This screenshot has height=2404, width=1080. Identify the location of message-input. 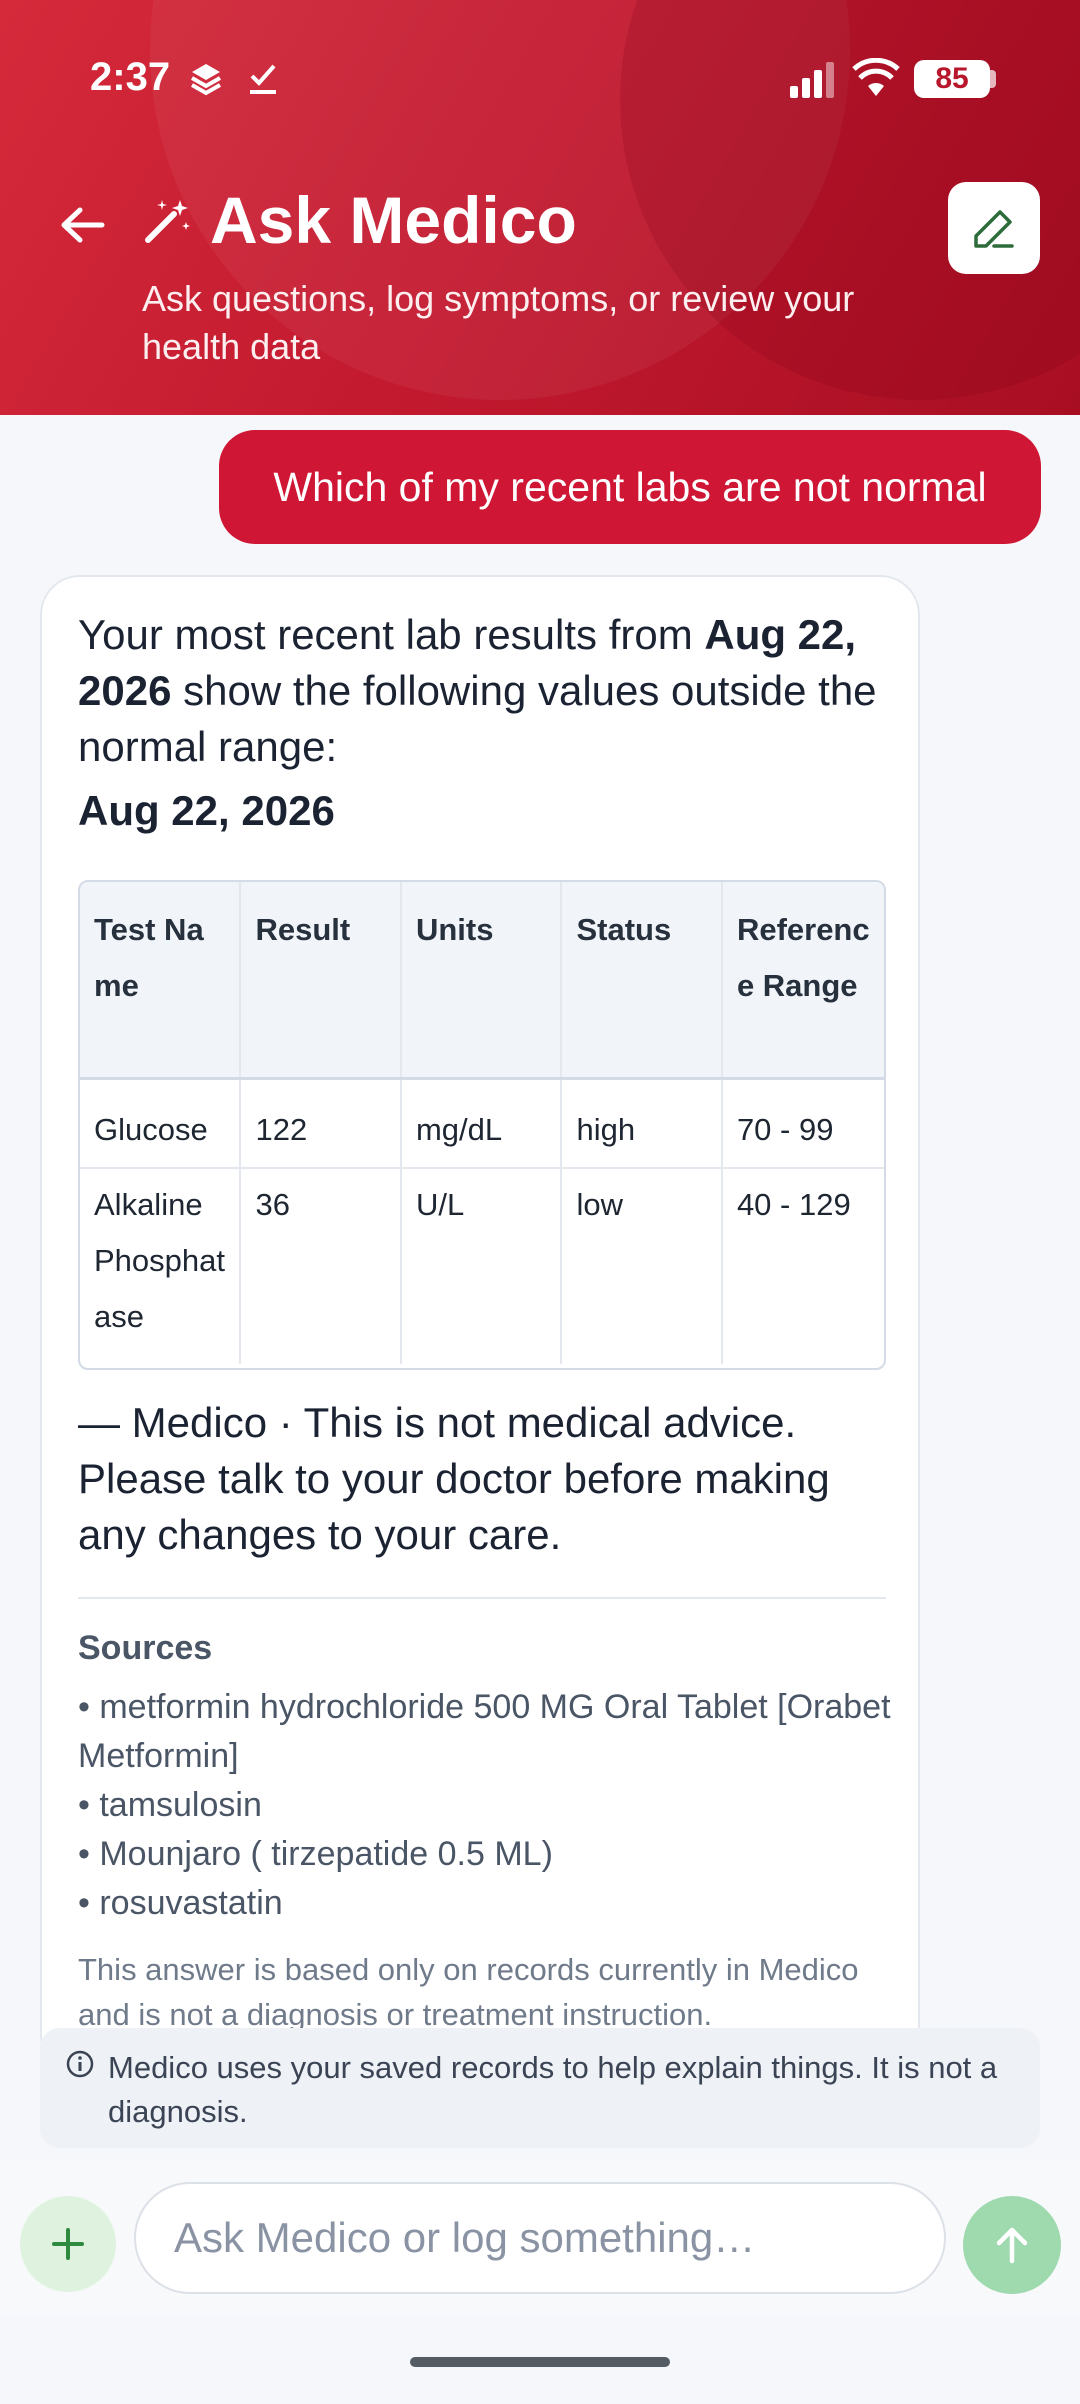
(540, 2238).